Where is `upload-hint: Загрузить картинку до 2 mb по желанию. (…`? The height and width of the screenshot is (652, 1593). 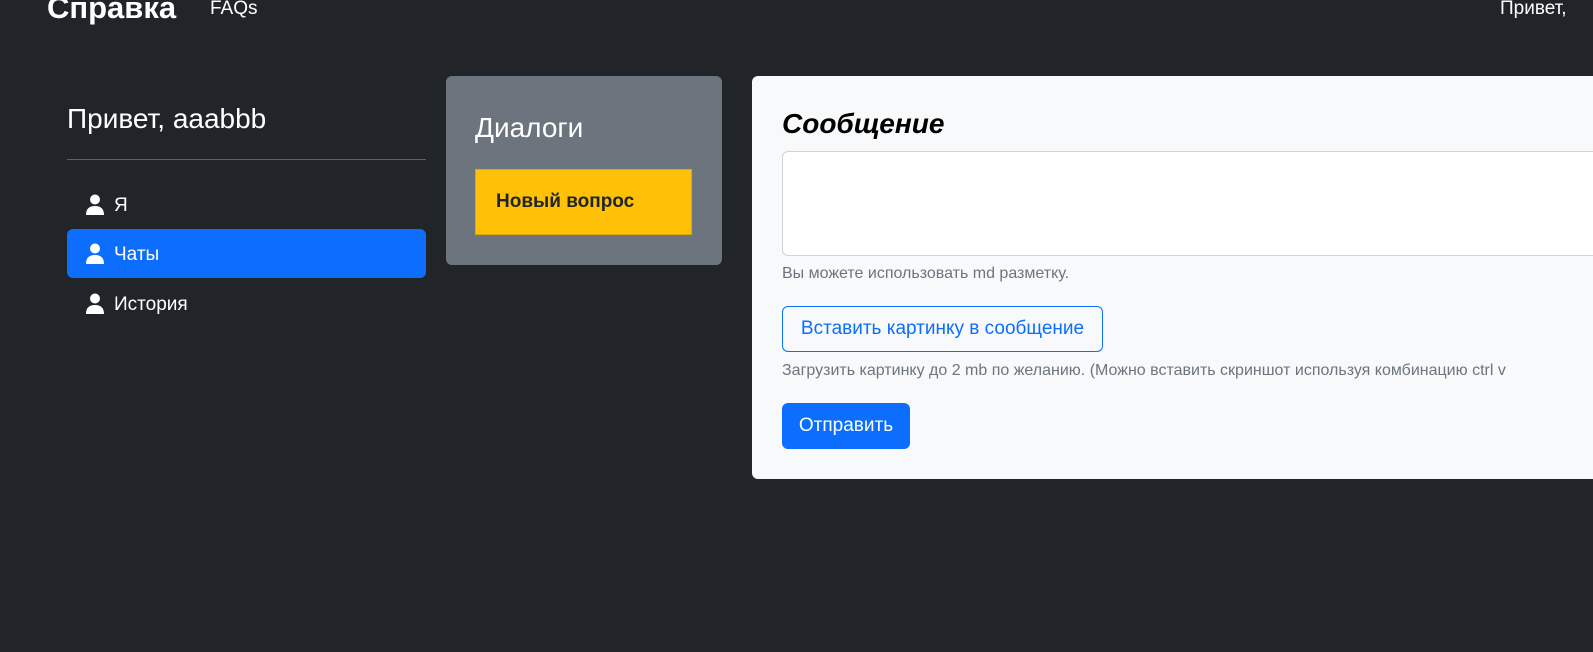 upload-hint: Загрузить картинку до 2 mb по желанию. (… is located at coordinates (1144, 370).